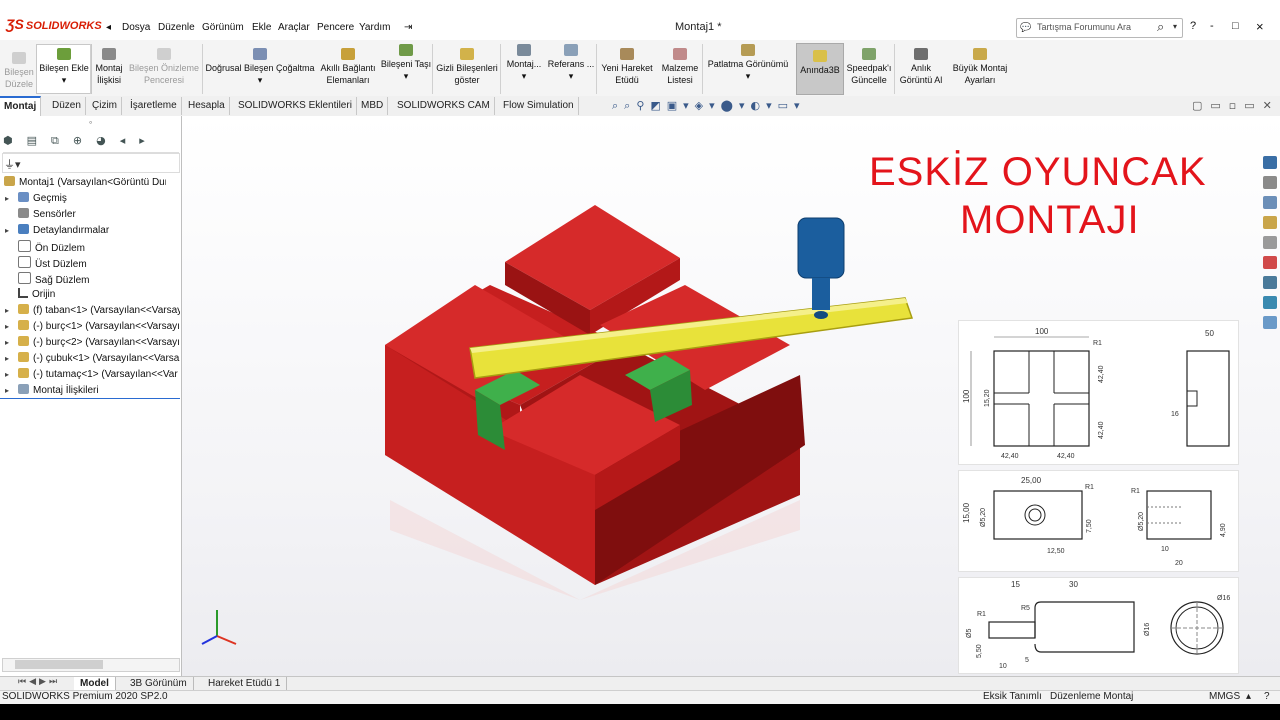 The height and width of the screenshot is (720, 1280). Describe the element at coordinates (99, 374) in the screenshot. I see `tree-item-tutamac: (-) tutamaç<1> (Varsayılan<<Var` at that location.